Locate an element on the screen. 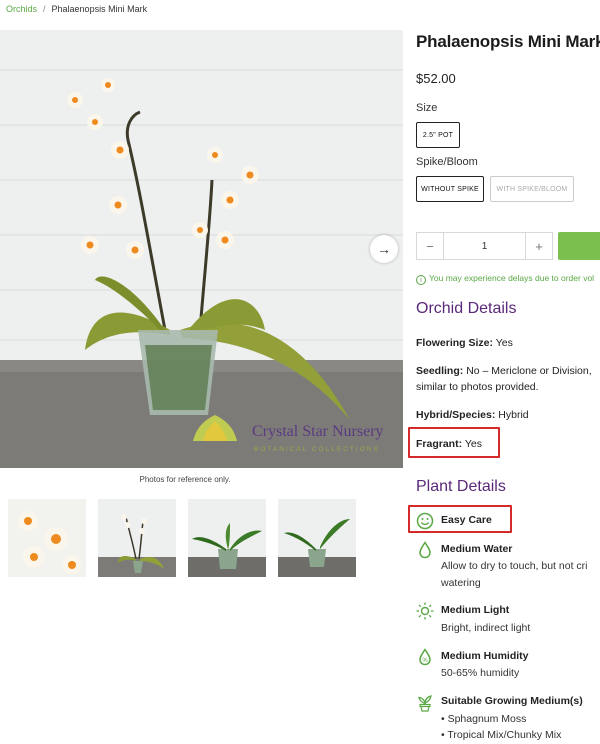  spike-bloom-label: Spike/Bloom is located at coordinates (447, 162).